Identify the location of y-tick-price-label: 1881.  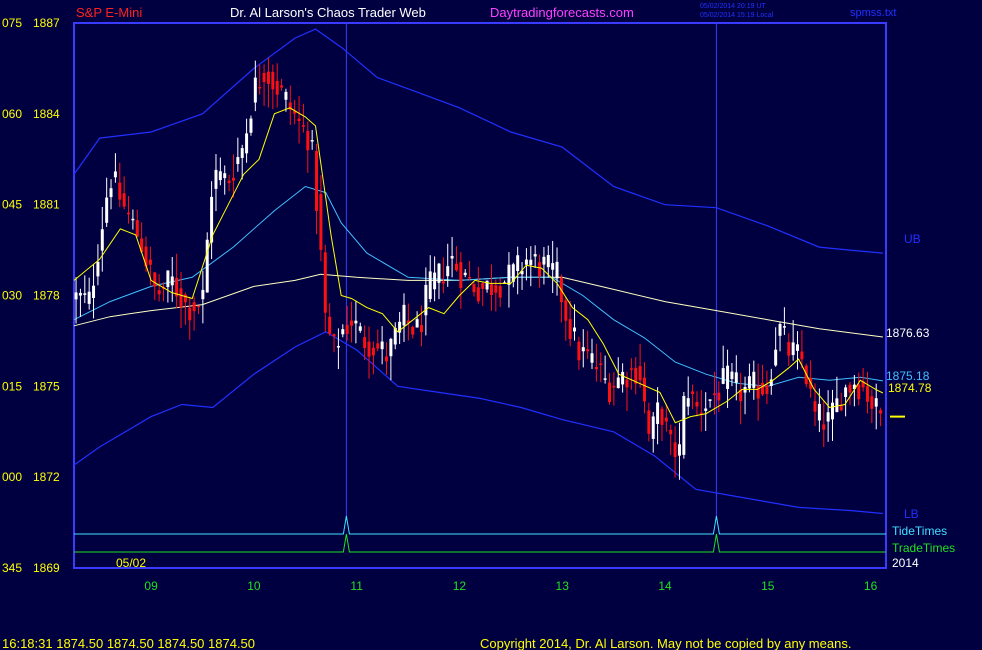
(46, 205).